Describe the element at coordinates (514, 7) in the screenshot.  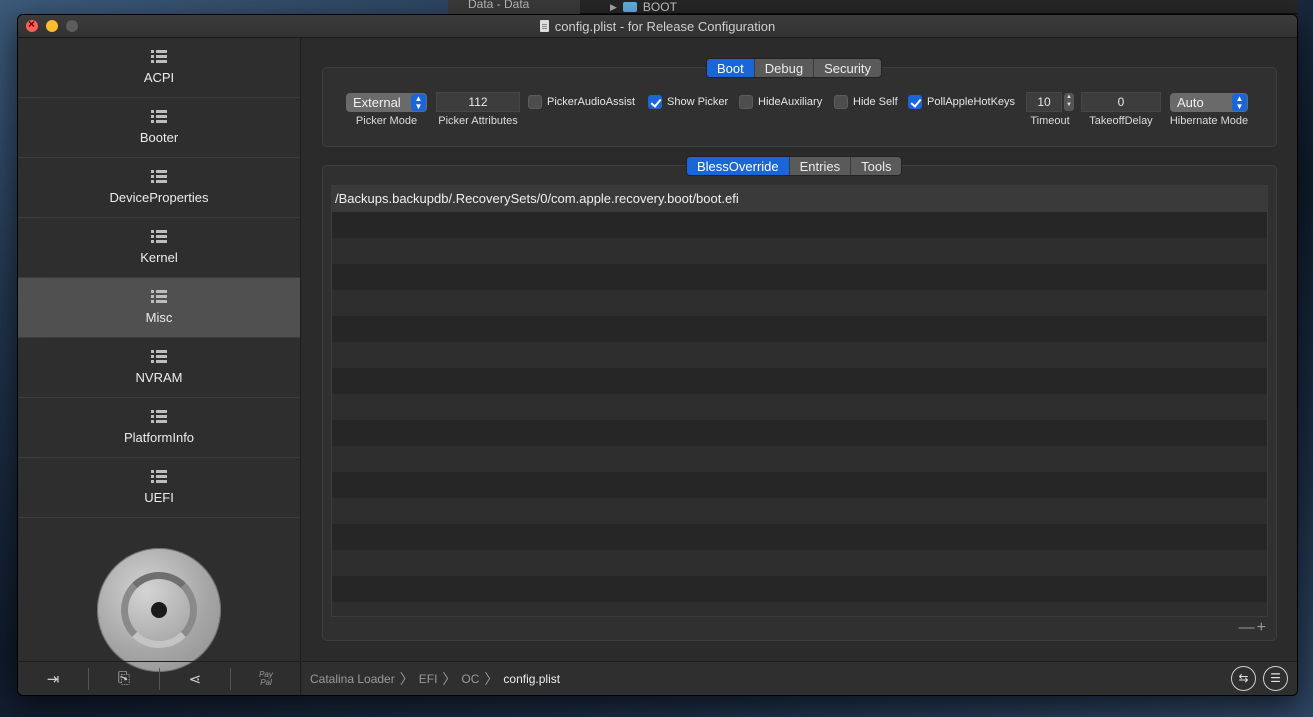
I see `background-finder-item: Data - Data` at that location.